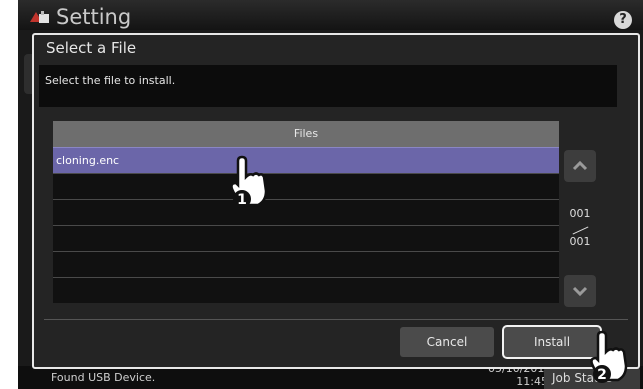 Image resolution: width=643 pixels, height=389 pixels. I want to click on chevron-up-icon, so click(580, 165).